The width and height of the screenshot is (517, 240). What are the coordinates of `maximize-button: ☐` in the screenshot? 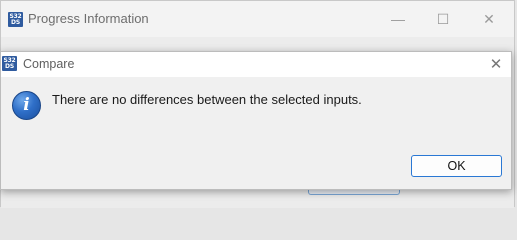 It's located at (443, 19).